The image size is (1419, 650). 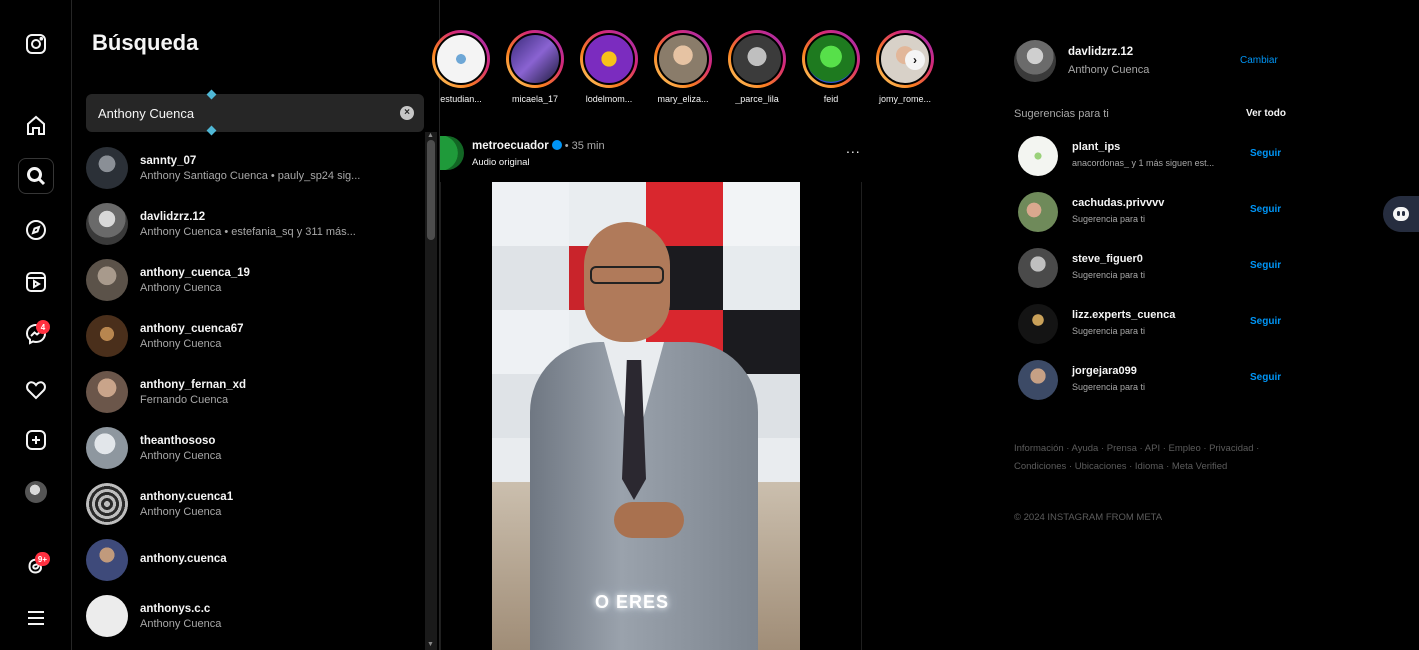 I want to click on current-username: davlidzrz.12, so click(x=1100, y=52).